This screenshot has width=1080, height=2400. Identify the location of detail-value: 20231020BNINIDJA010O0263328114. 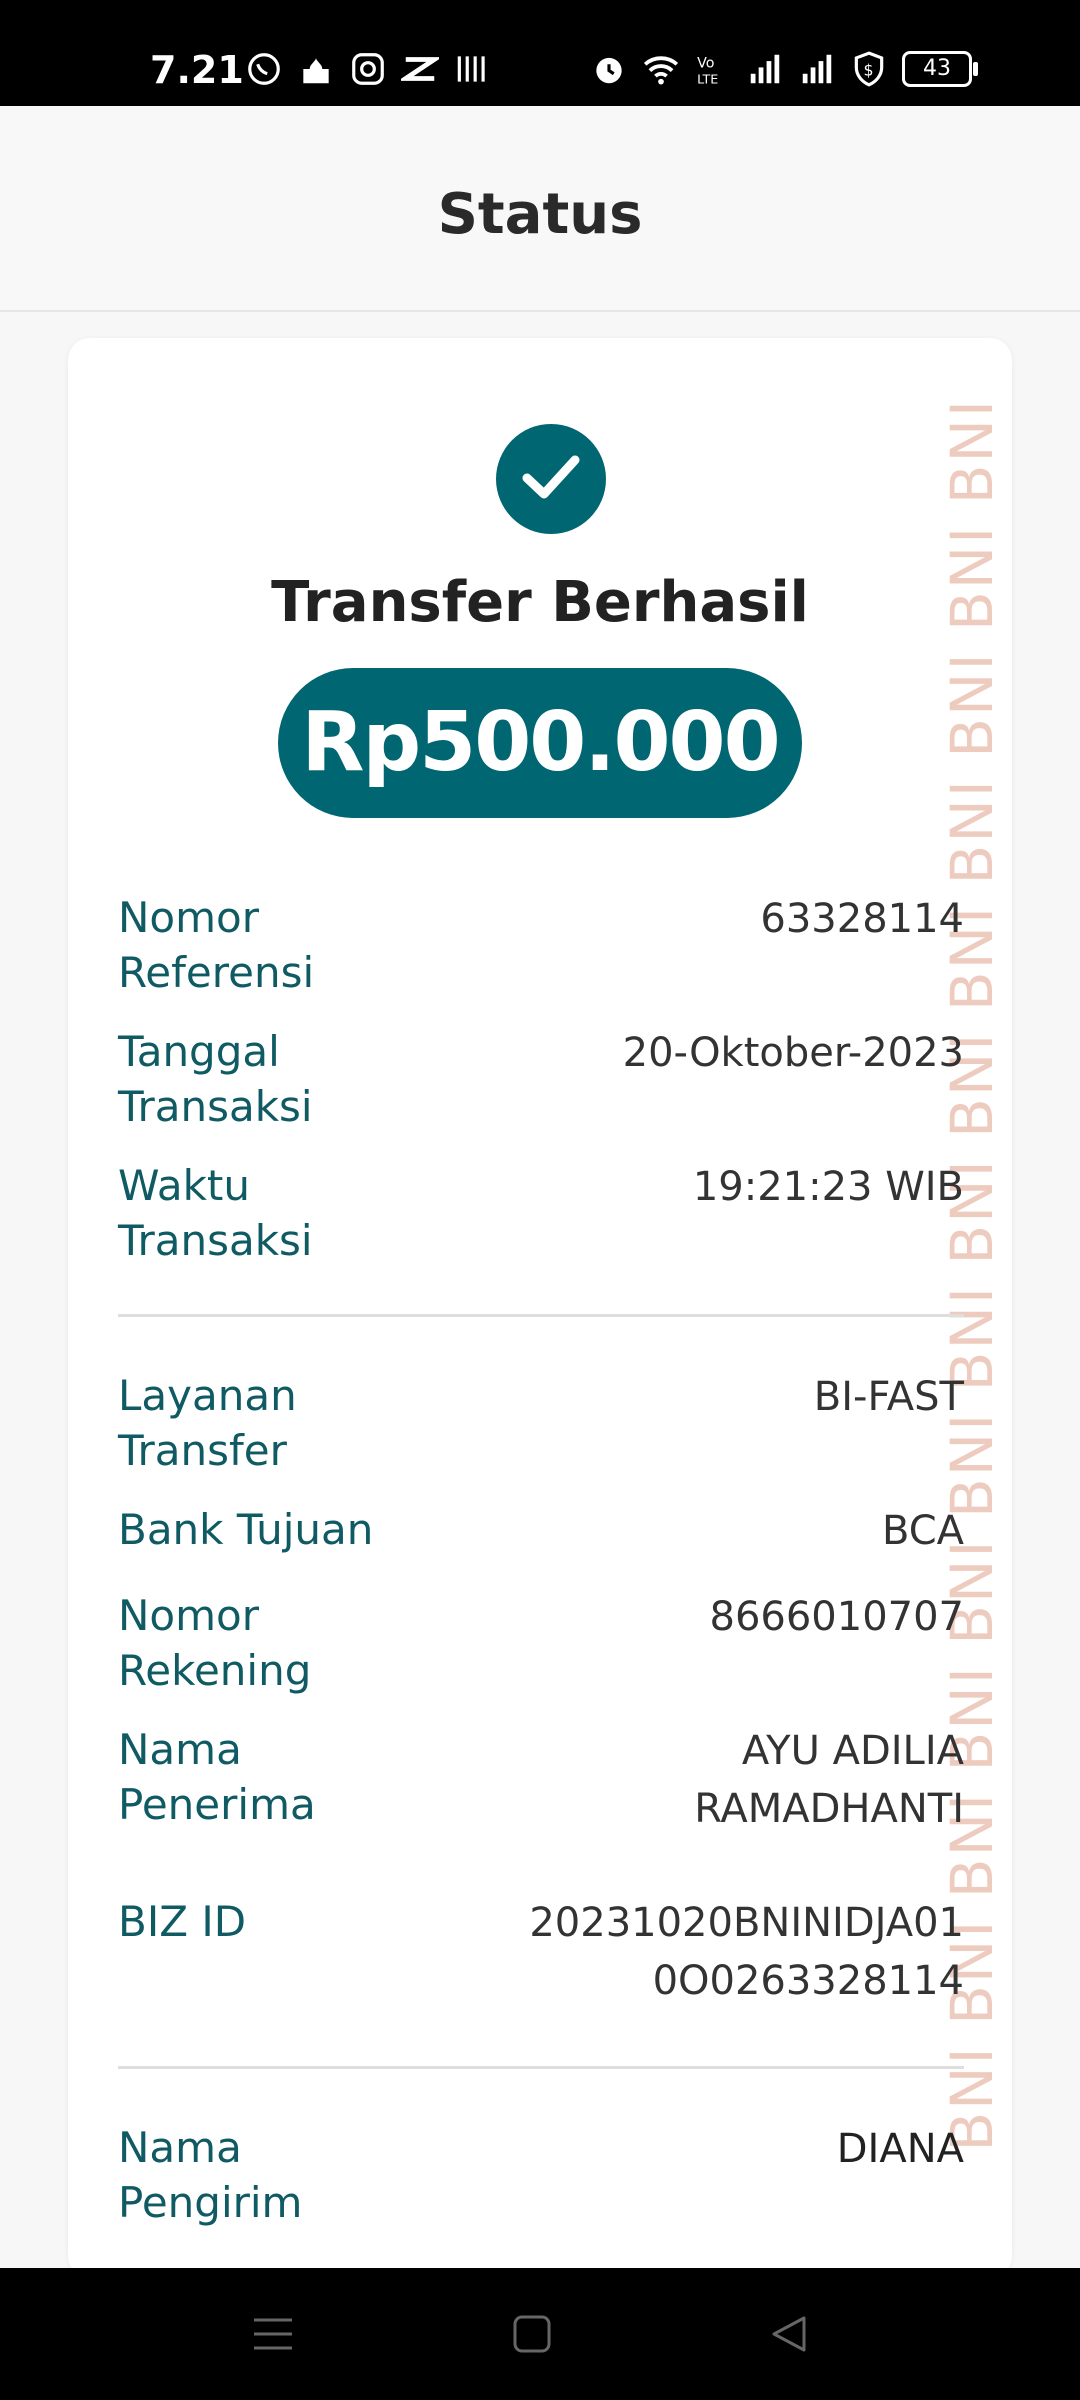
(746, 1952).